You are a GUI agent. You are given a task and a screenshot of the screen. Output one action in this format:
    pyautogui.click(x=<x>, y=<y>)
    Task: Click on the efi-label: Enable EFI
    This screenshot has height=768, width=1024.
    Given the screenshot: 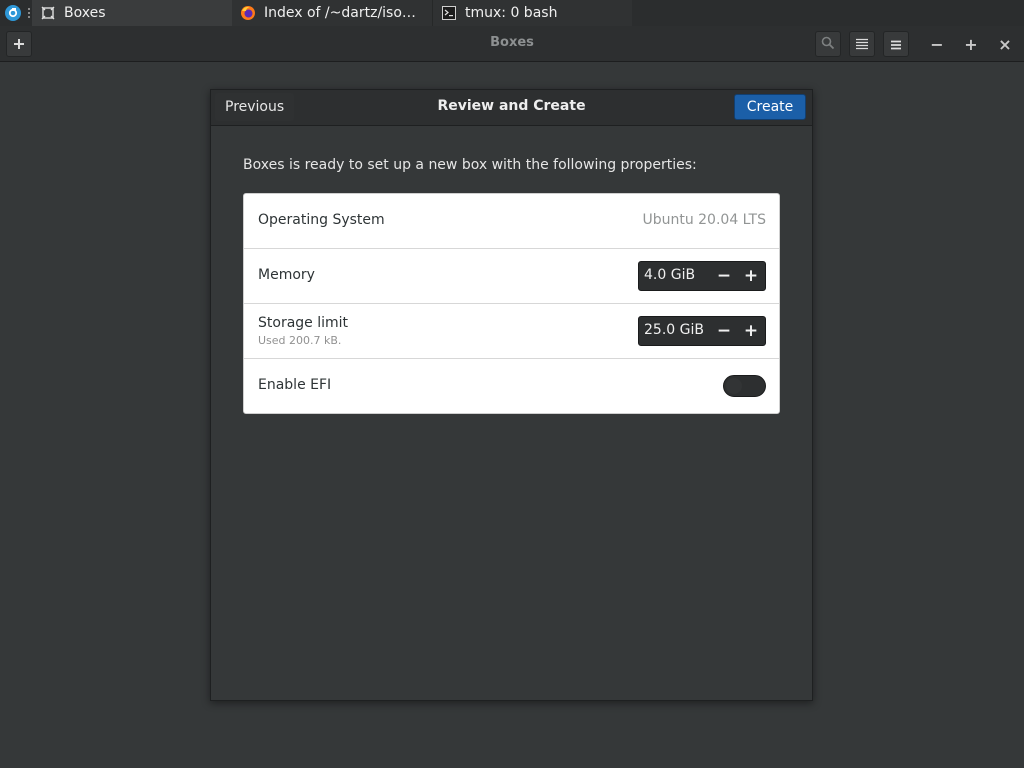 What is the action you would take?
    pyautogui.click(x=295, y=385)
    